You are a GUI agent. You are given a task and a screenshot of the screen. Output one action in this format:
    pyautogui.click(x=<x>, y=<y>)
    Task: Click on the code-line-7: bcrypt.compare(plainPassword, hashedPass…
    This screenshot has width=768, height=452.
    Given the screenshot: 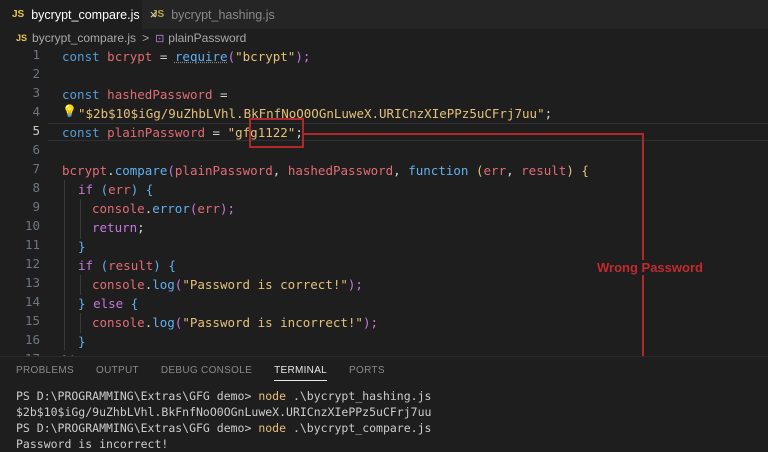 What is the action you would take?
    pyautogui.click(x=325, y=170)
    